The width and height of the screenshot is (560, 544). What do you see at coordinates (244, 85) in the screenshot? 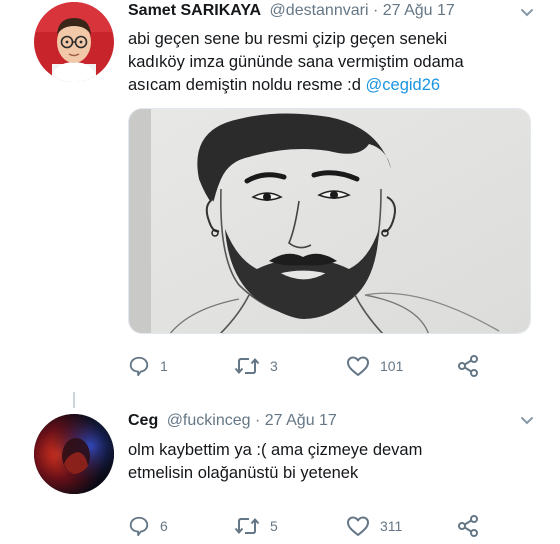
I see `tweet-text-segment: asıcam demiştin noldu resme :d` at bounding box center [244, 85].